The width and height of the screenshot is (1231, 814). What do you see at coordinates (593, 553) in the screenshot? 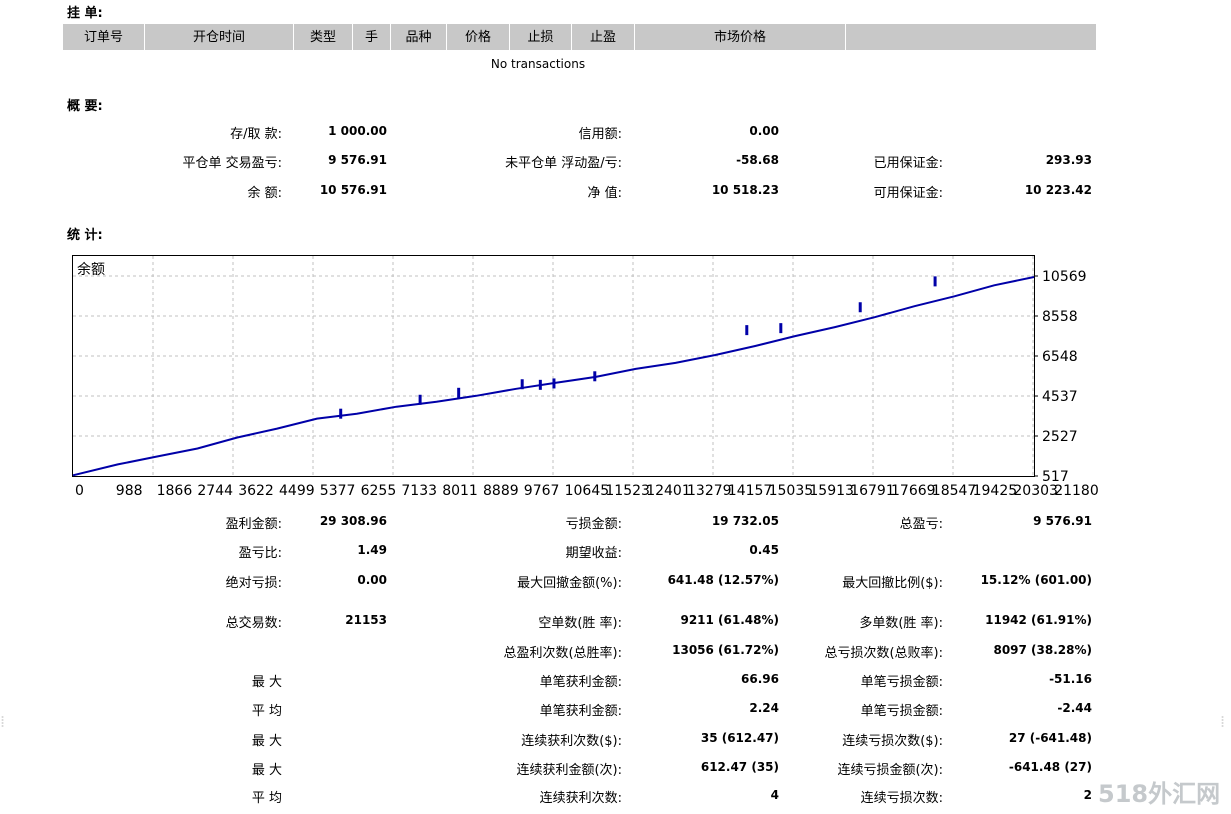
I see `stat-label: 期望收益:` at bounding box center [593, 553].